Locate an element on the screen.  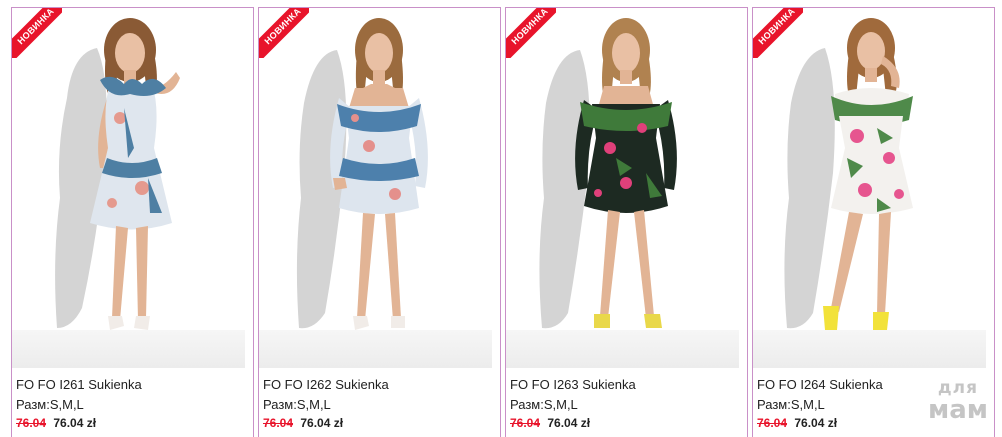
watermark-bottom: мам is located at coordinates (957, 410).